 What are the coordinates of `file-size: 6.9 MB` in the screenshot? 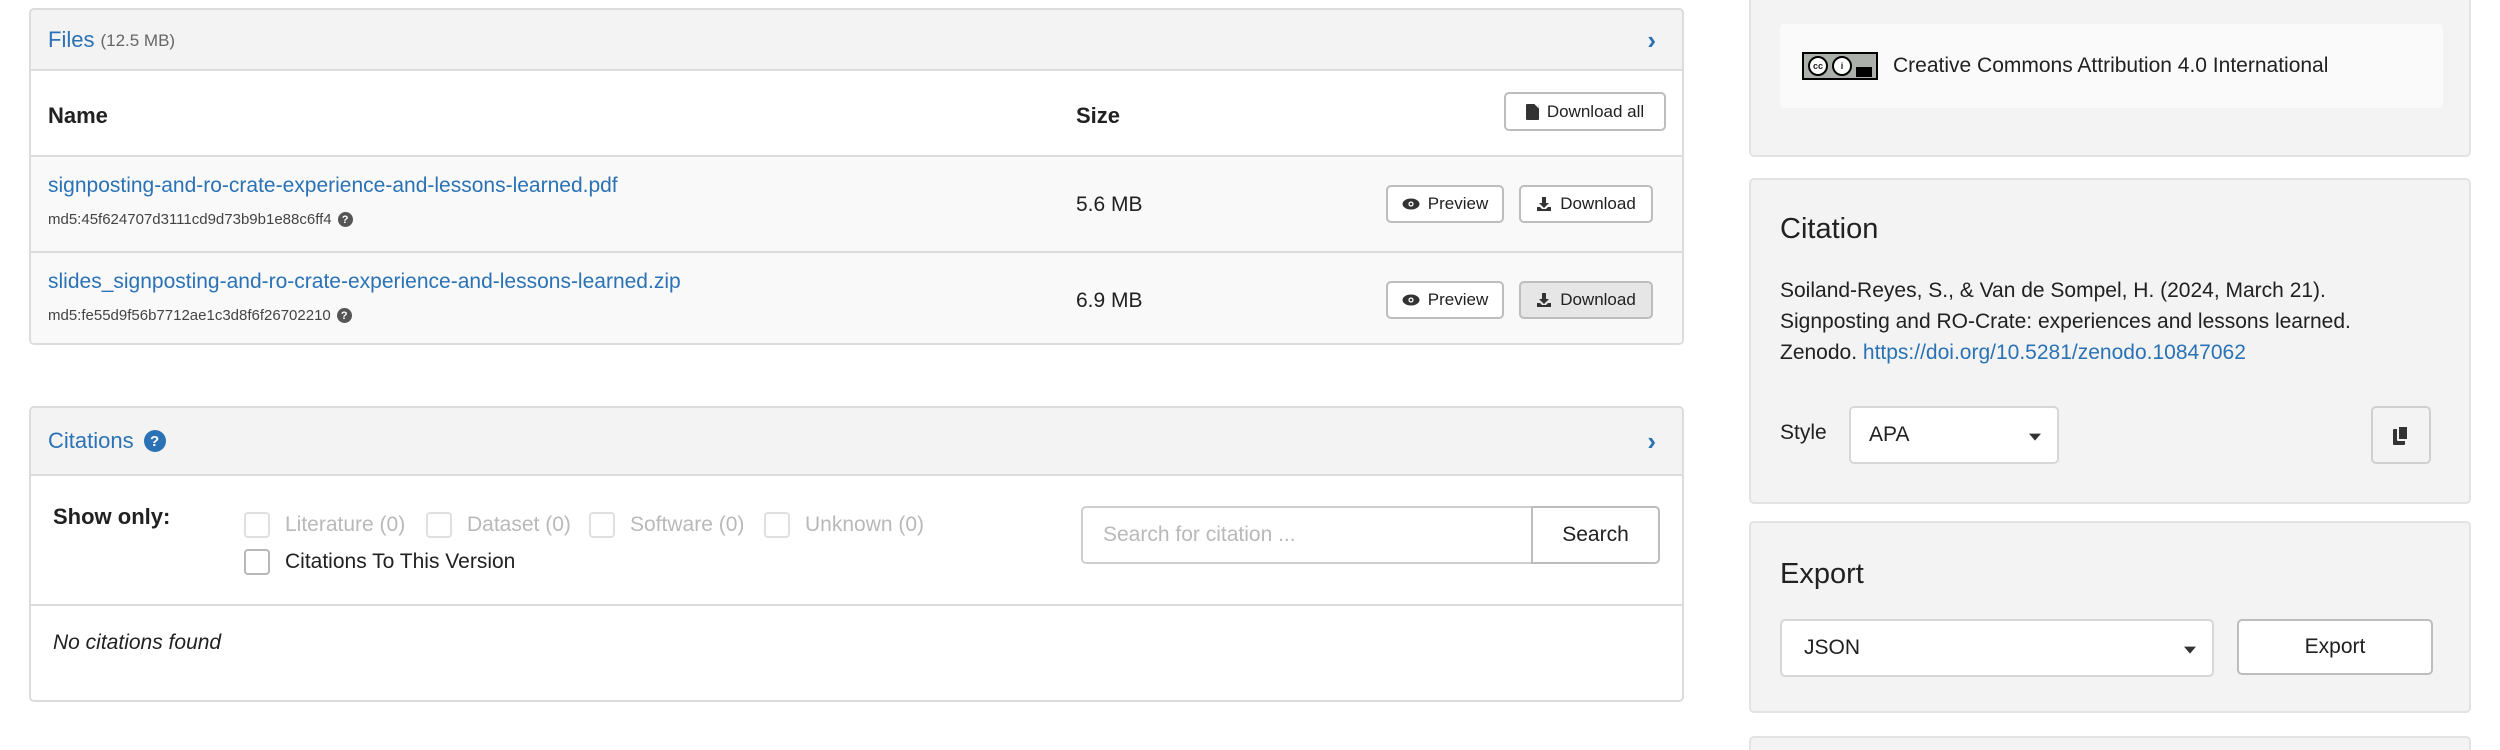 It's located at (1109, 300).